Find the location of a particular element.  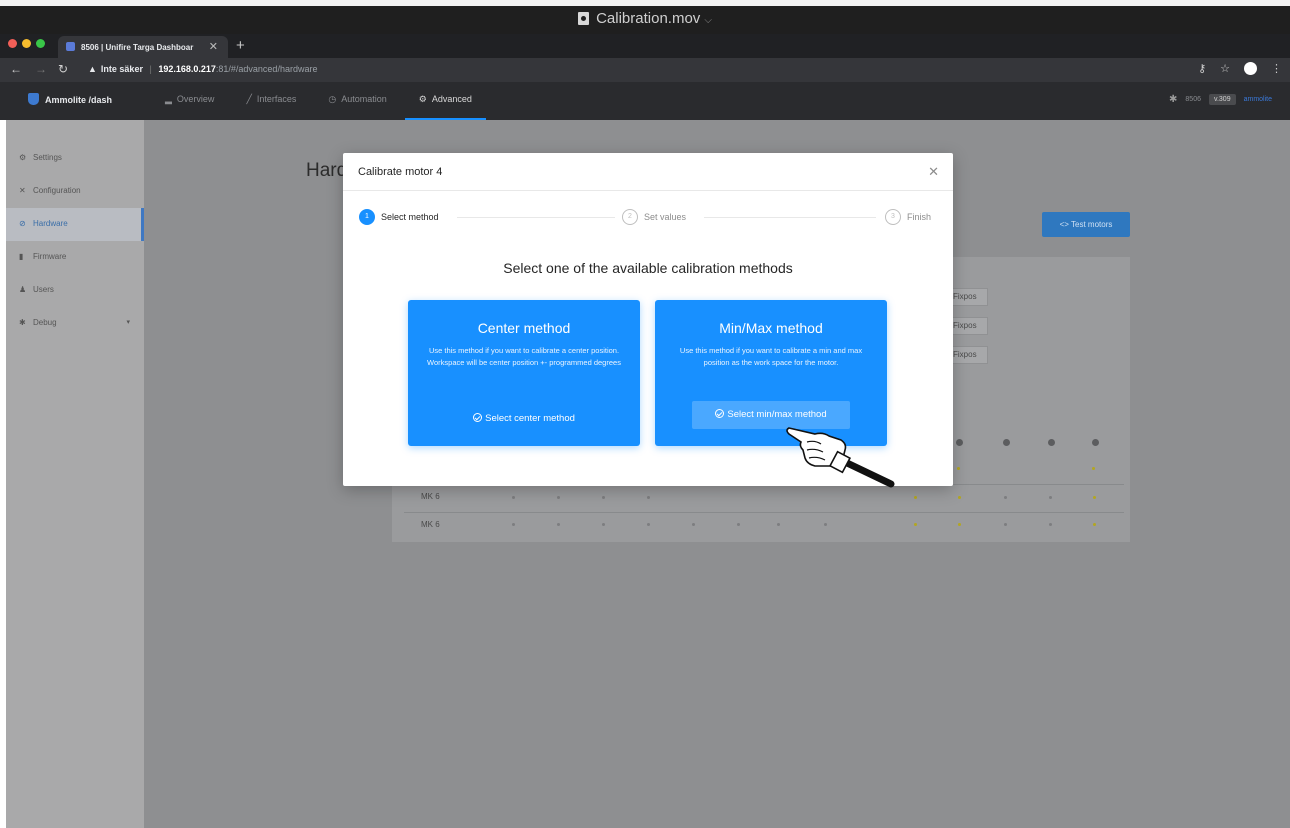

reload-icon: ↻ is located at coordinates (63, 69).